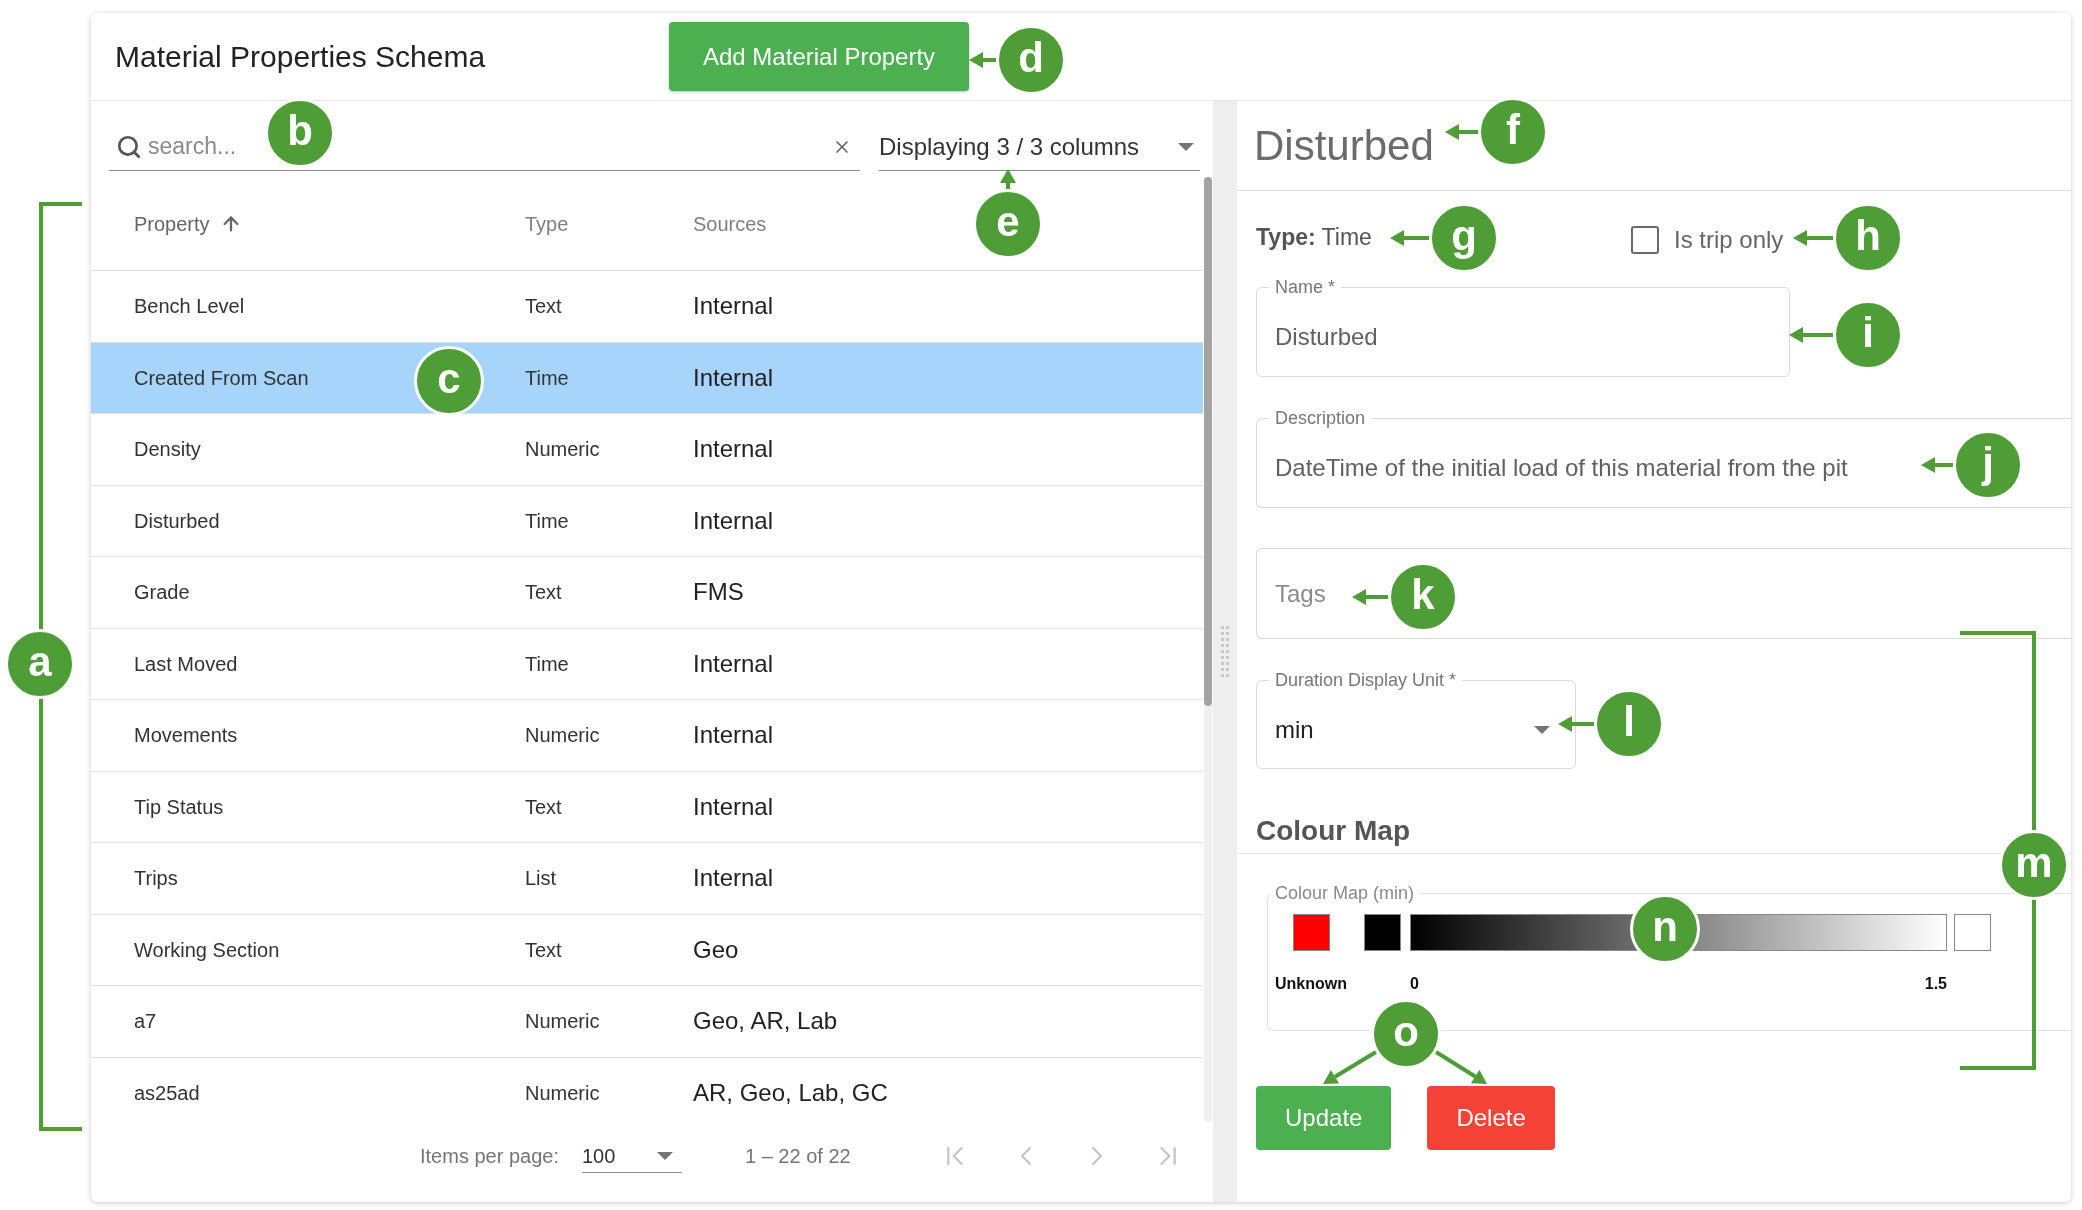  What do you see at coordinates (647, 879) in the screenshot?
I see `table-row: Trips List Internal` at bounding box center [647, 879].